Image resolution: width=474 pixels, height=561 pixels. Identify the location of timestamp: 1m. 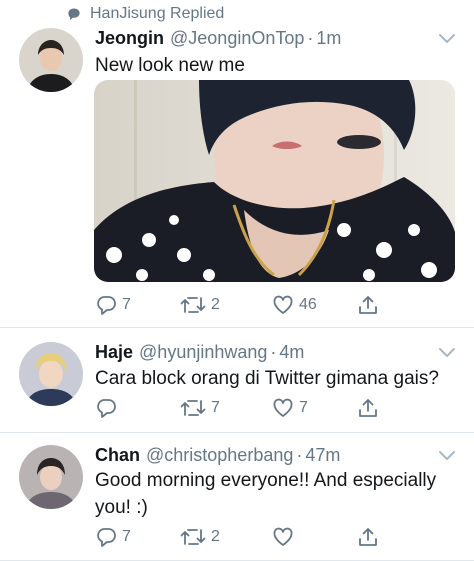
(328, 38).